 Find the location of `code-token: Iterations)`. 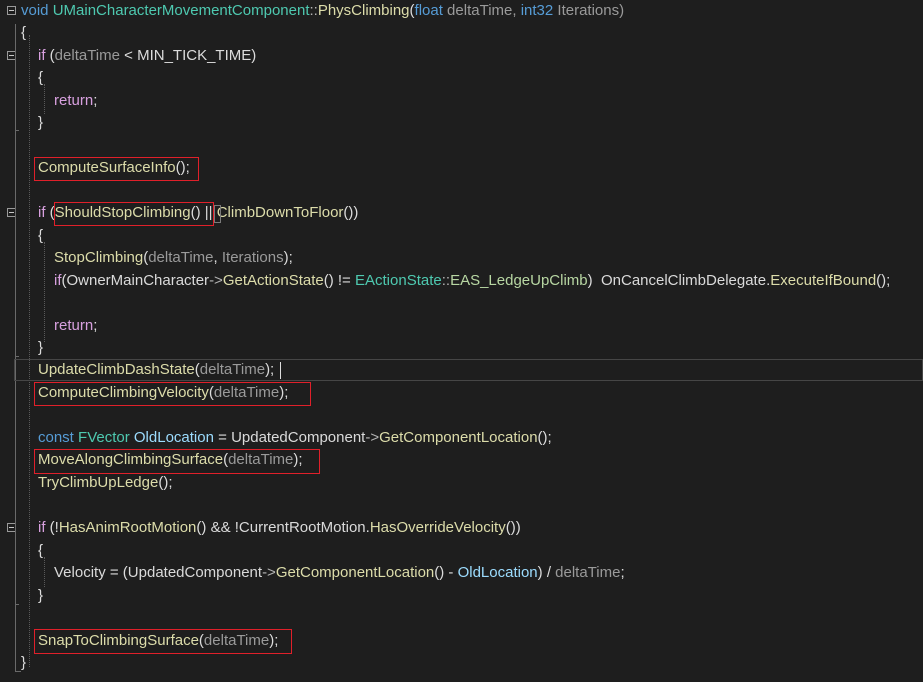

code-token: Iterations) is located at coordinates (589, 10).